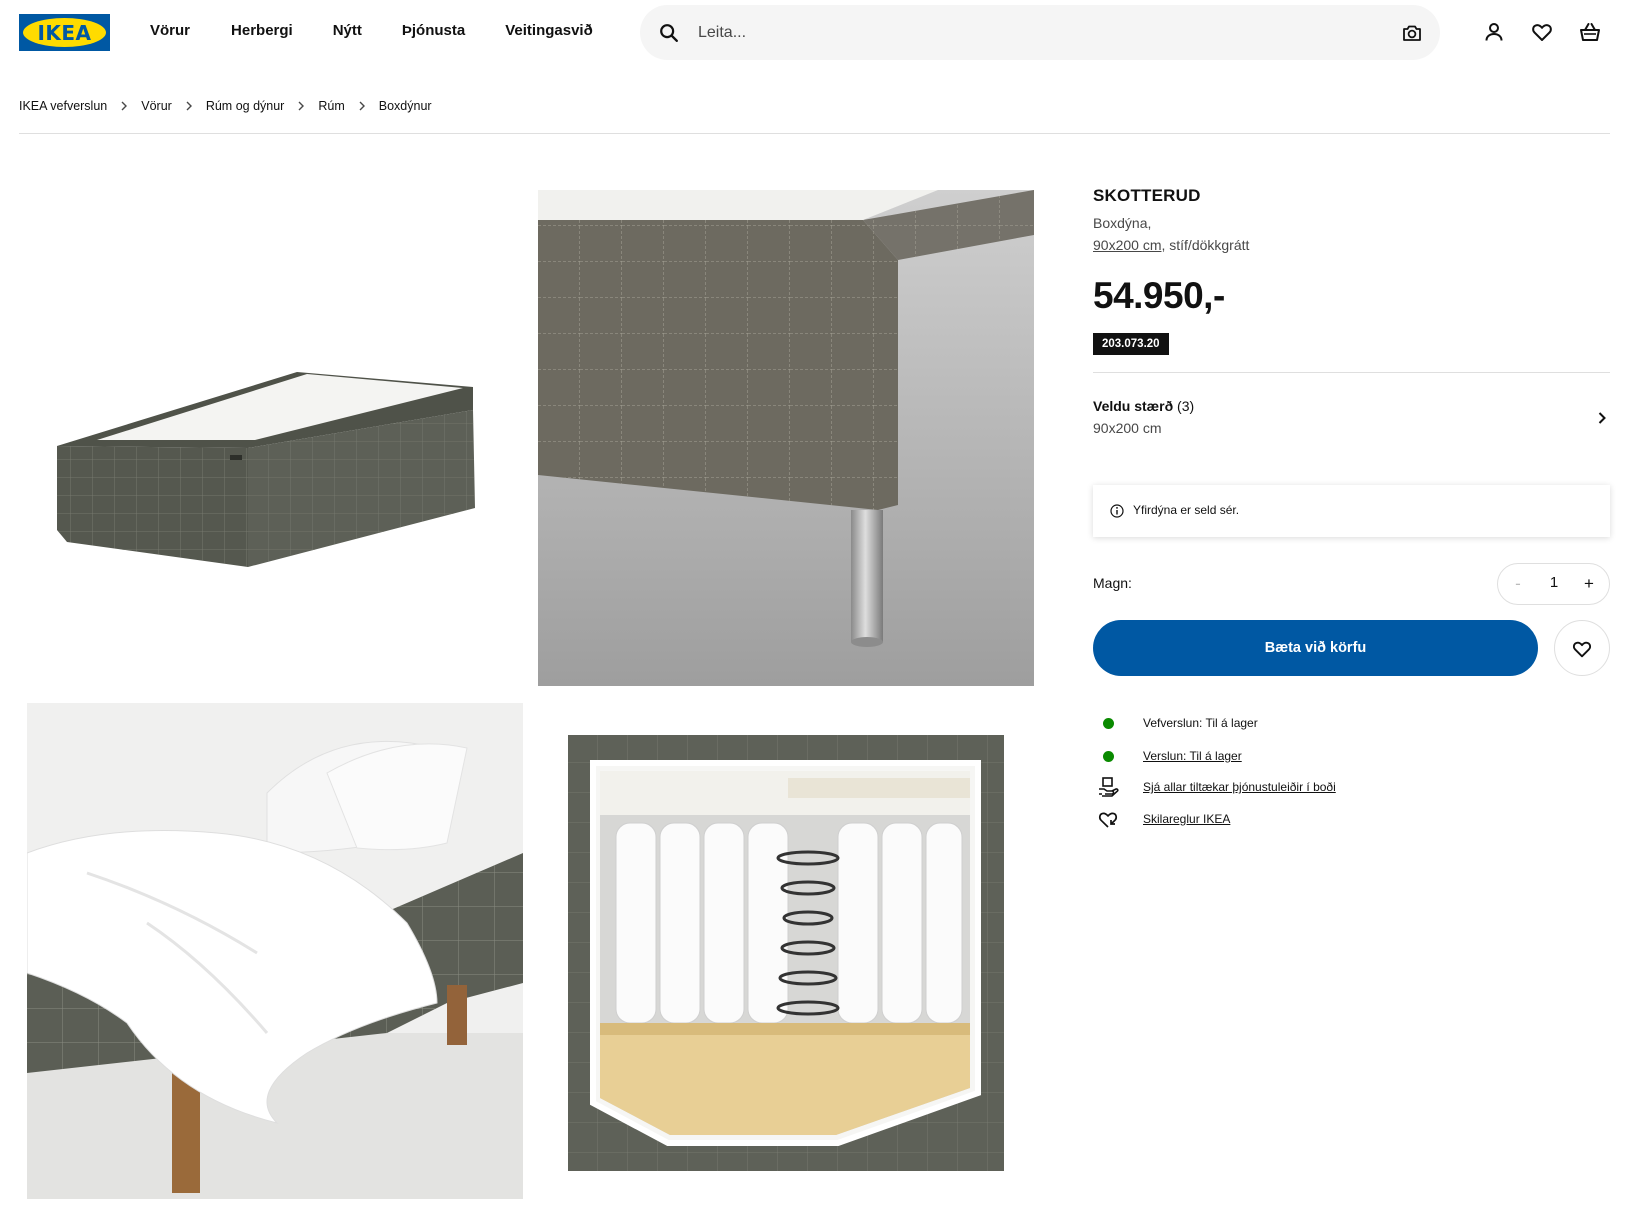  Describe the element at coordinates (1117, 511) in the screenshot. I see `info-icon` at that location.